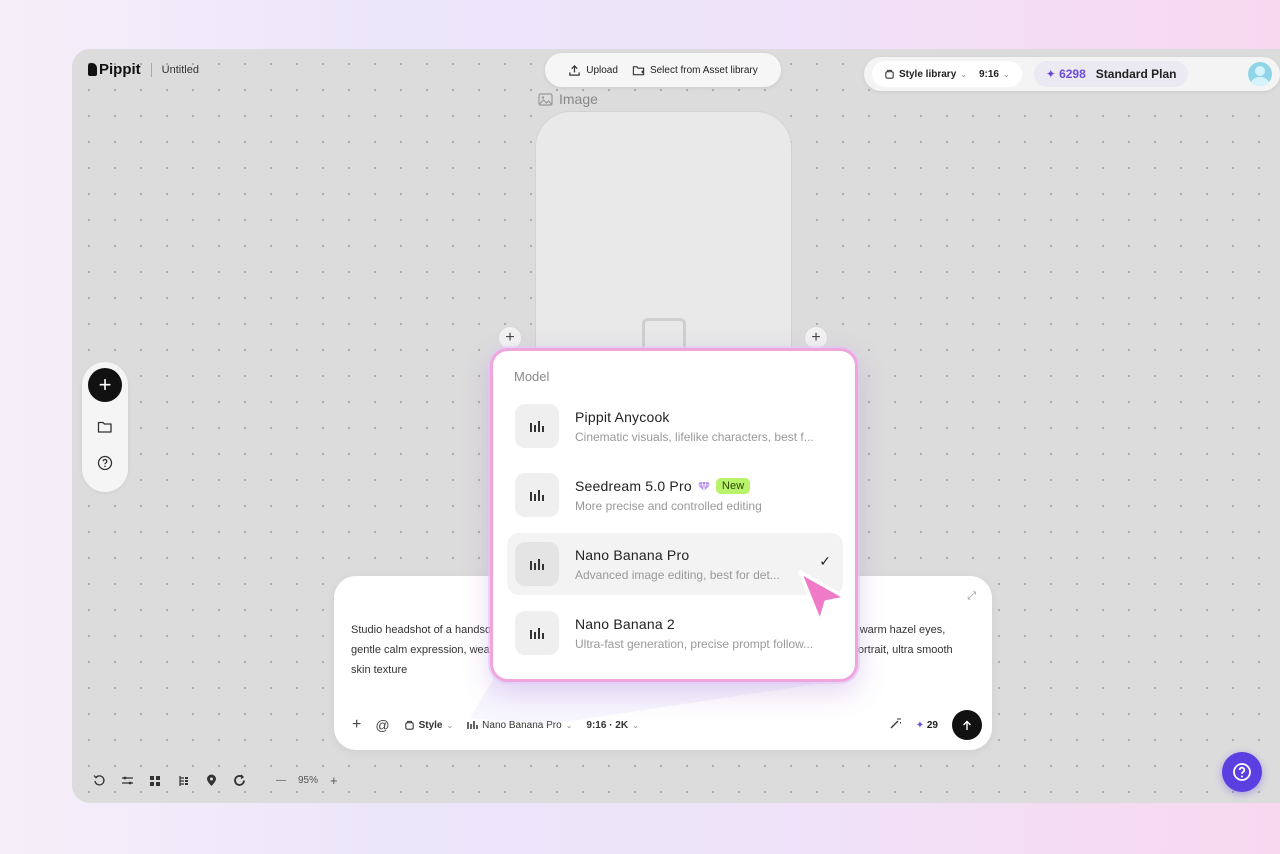 The width and height of the screenshot is (1280, 854). I want to click on model-name: Nano Banana 2, so click(625, 623).